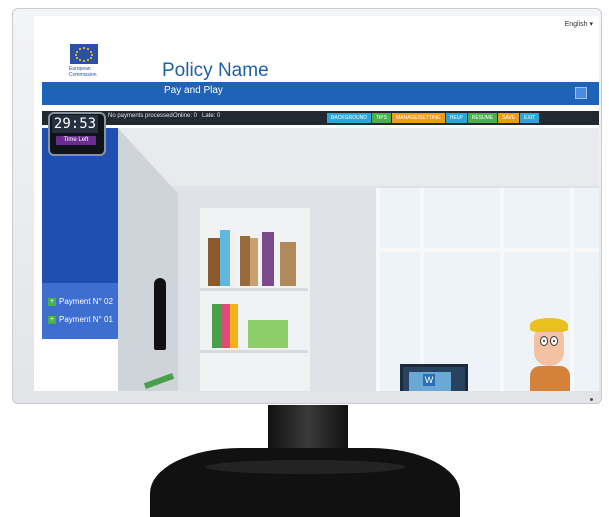 This screenshot has height=517, width=609. I want to click on tab-manage-setting: MANAGE/SETTING, so click(418, 118).